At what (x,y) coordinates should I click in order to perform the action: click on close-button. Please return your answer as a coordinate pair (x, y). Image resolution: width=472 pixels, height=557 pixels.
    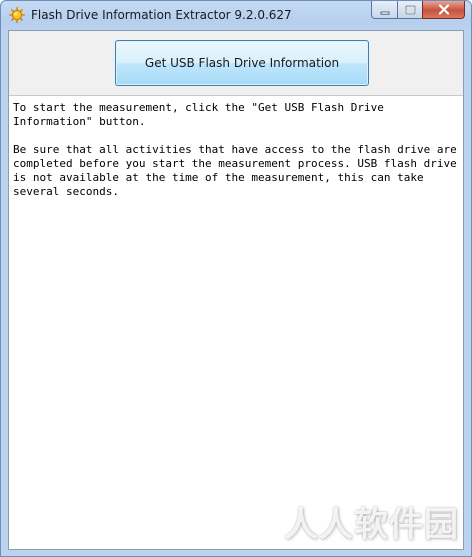
    Looking at the image, I should click on (443, 10).